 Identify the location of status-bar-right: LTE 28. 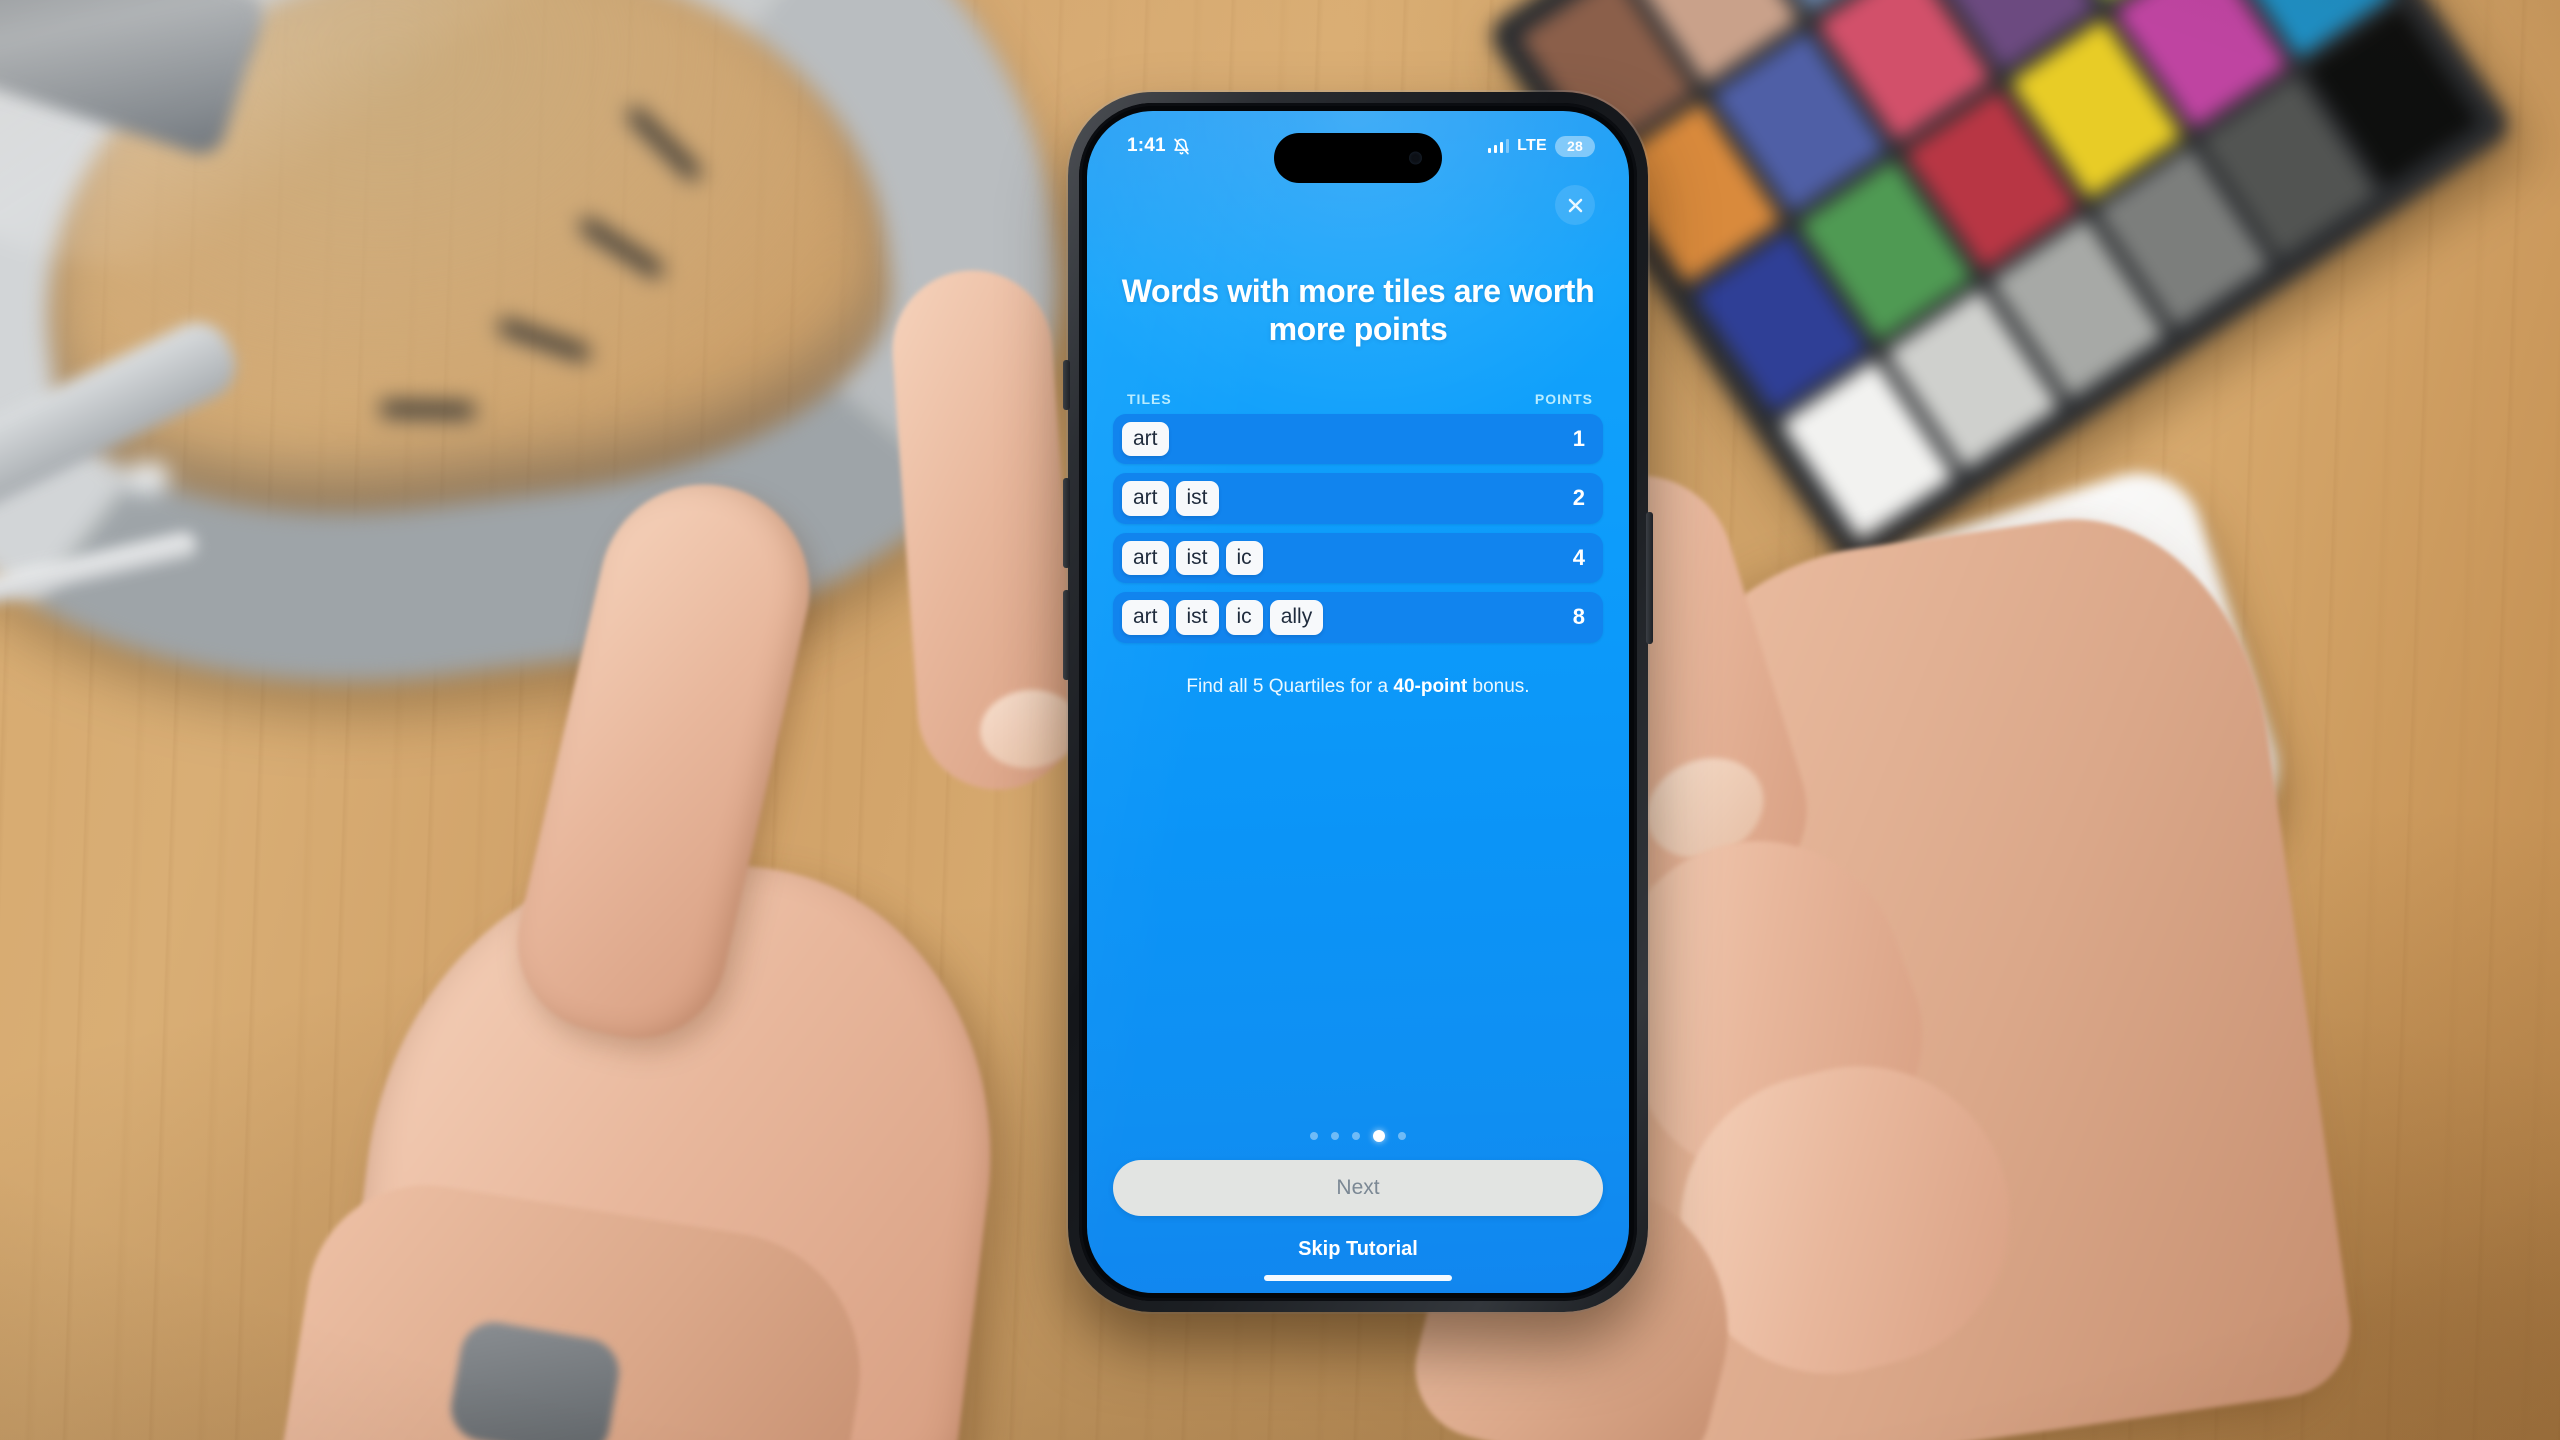
(1541, 146).